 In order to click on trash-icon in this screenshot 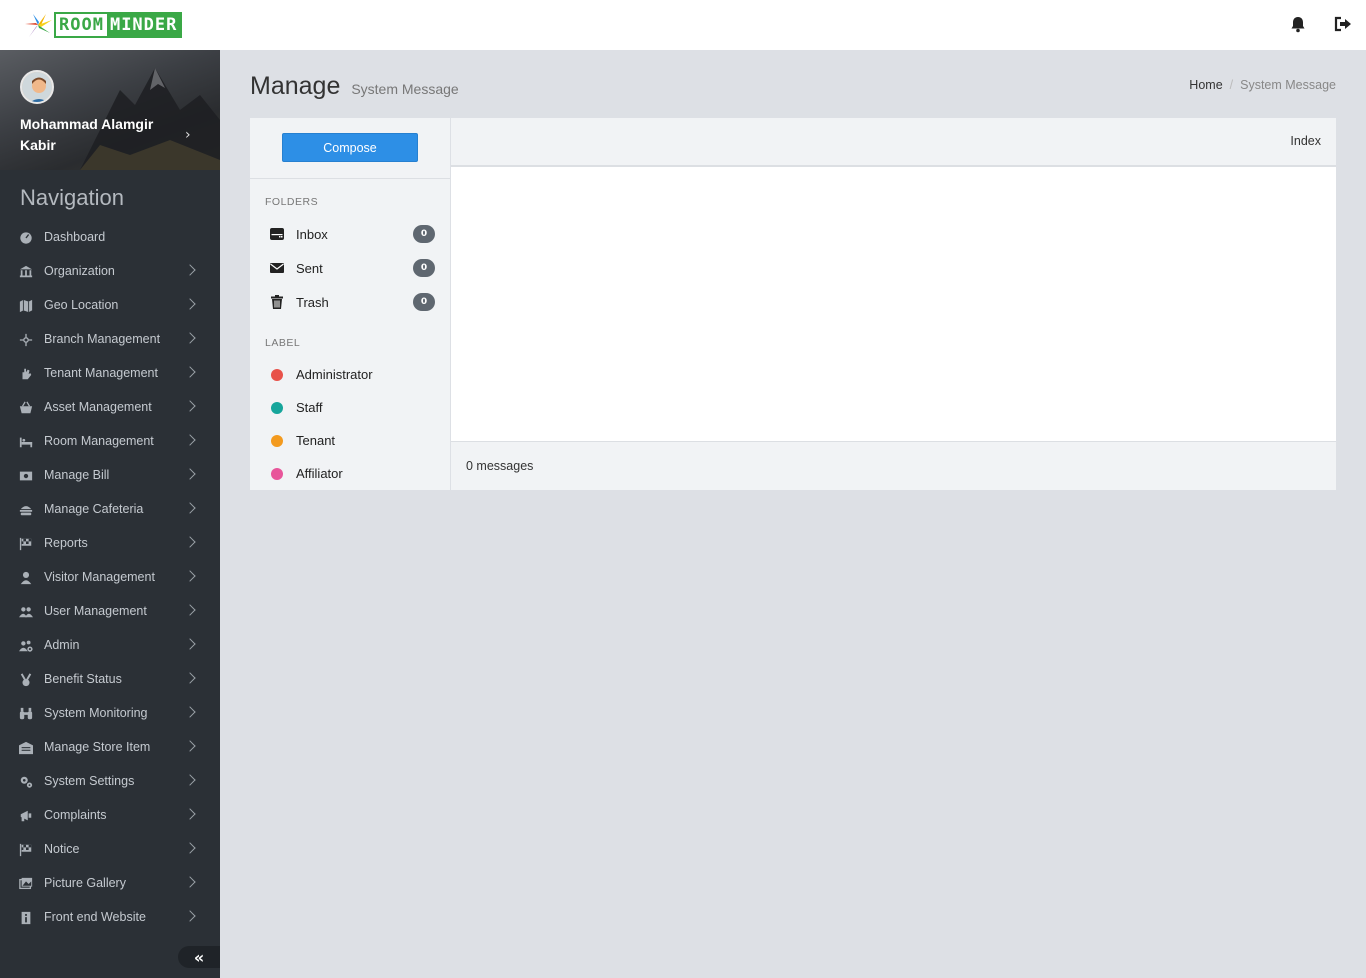, I will do `click(277, 302)`.